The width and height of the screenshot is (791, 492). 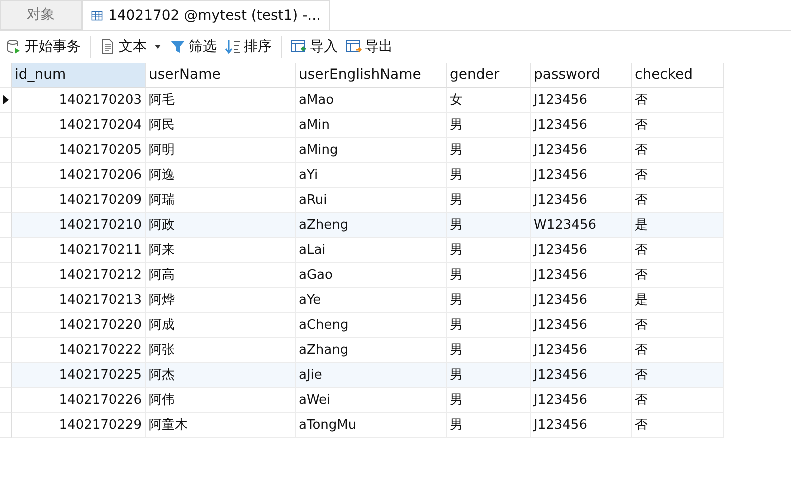 I want to click on table-cell: 阿成, so click(x=221, y=325).